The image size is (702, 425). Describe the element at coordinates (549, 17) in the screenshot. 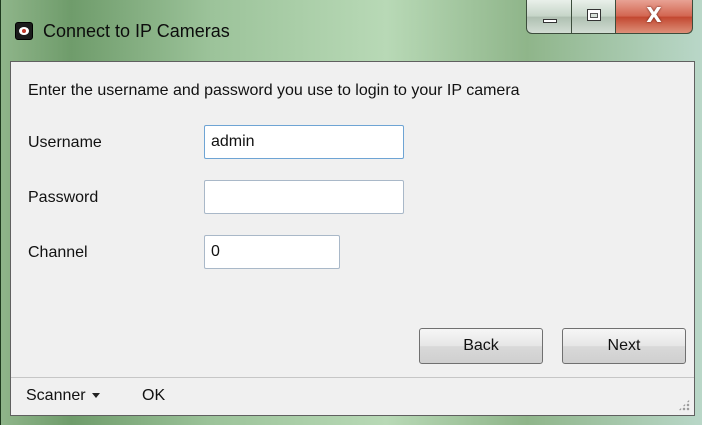

I see `minimize-button` at that location.